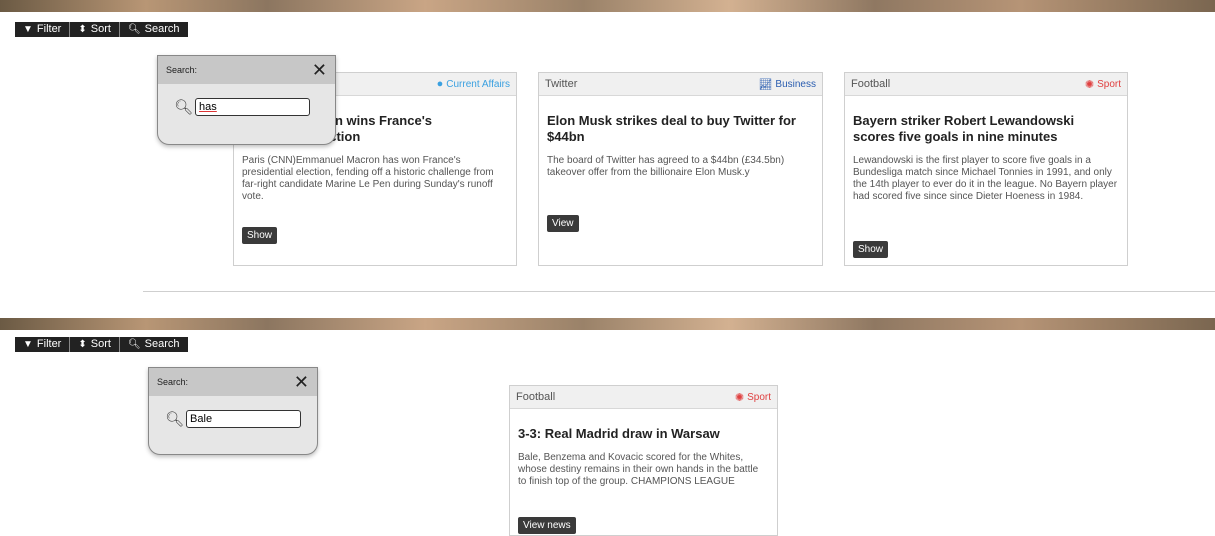 This screenshot has height=536, width=1215. I want to click on card-header: Twitter 📈︎ Business, so click(680, 84).